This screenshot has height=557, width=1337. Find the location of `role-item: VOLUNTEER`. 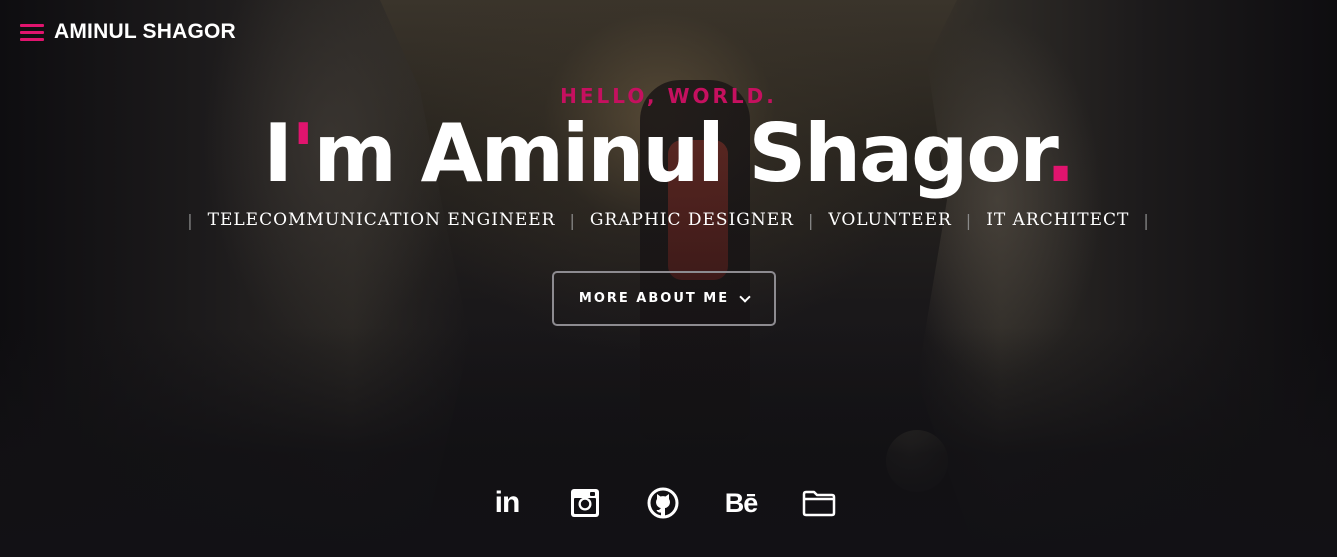

role-item: VOLUNTEER is located at coordinates (890, 220).